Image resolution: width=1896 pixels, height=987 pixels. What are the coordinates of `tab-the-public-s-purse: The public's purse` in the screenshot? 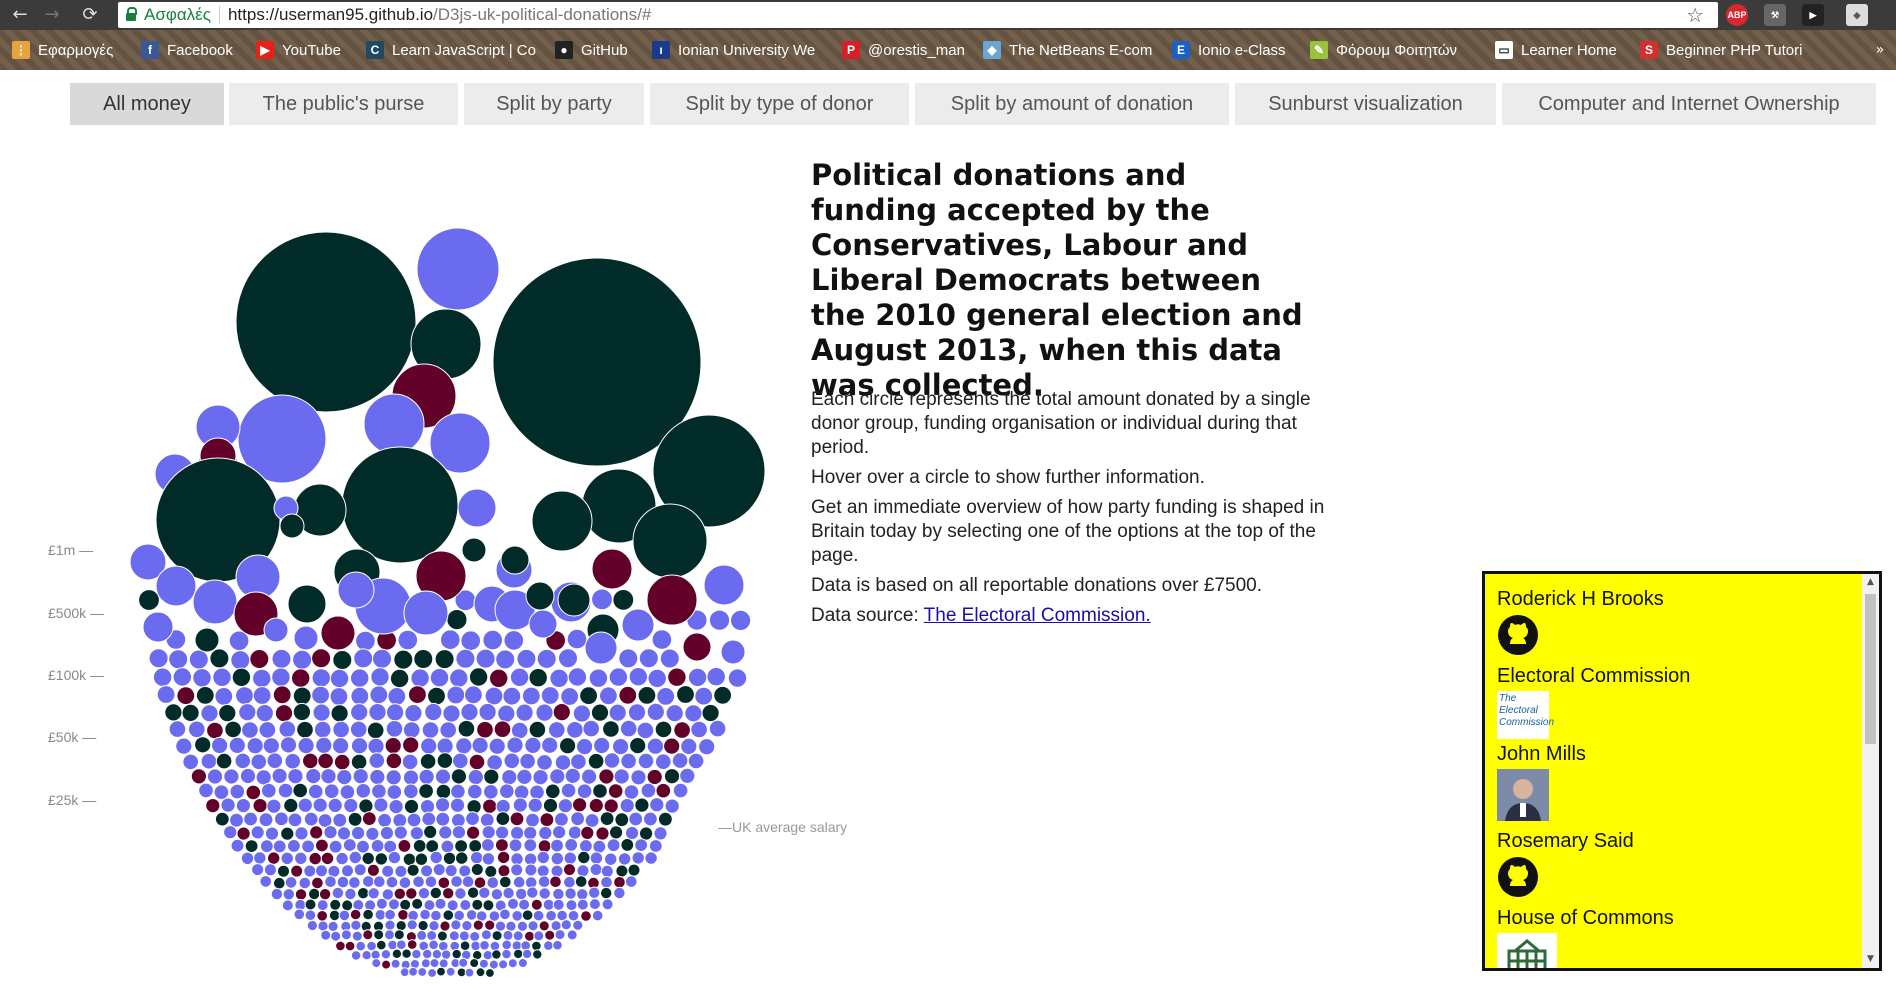 It's located at (343, 104).